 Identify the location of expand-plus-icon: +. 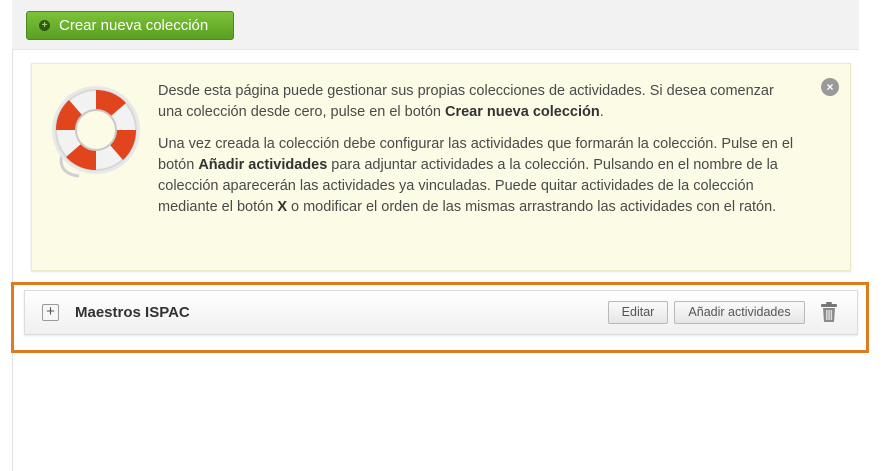
(50, 312).